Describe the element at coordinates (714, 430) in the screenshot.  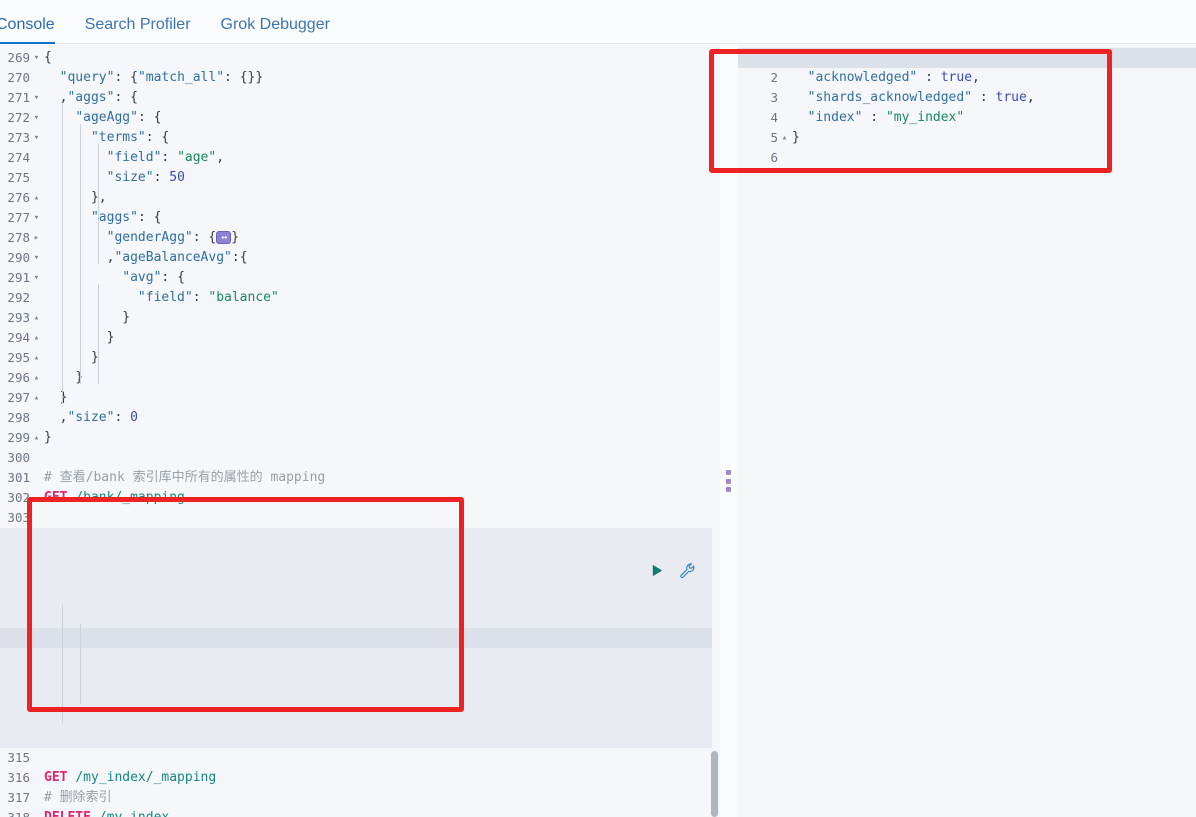
I see `editor-scrollbar` at that location.